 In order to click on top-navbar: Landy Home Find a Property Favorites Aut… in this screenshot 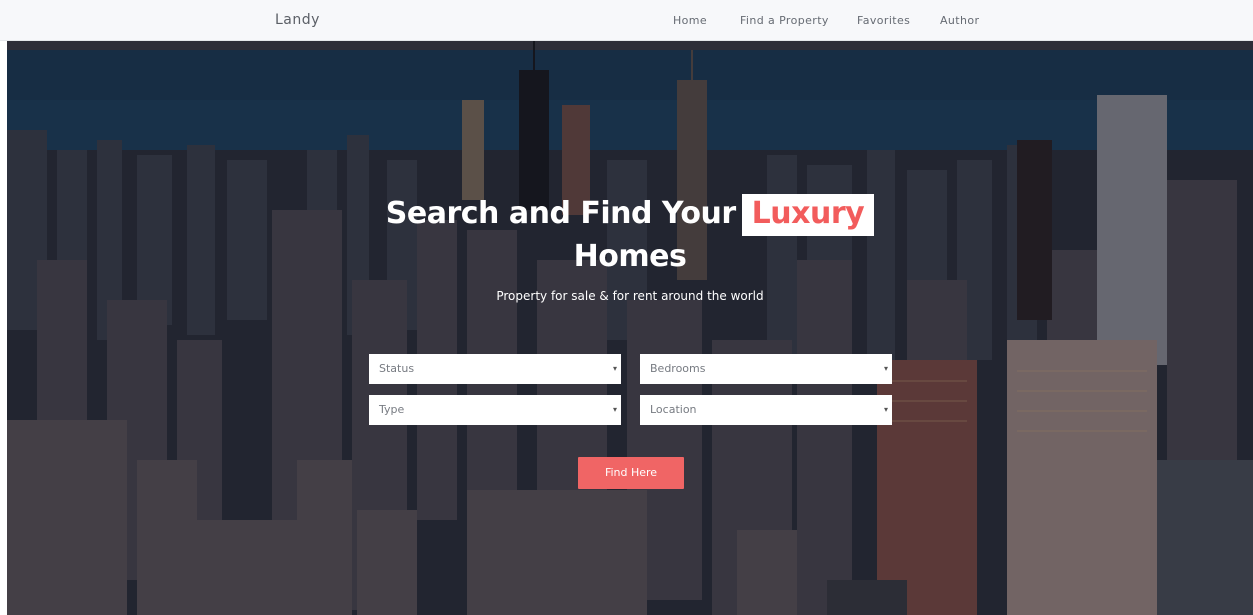, I will do `click(626, 20)`.